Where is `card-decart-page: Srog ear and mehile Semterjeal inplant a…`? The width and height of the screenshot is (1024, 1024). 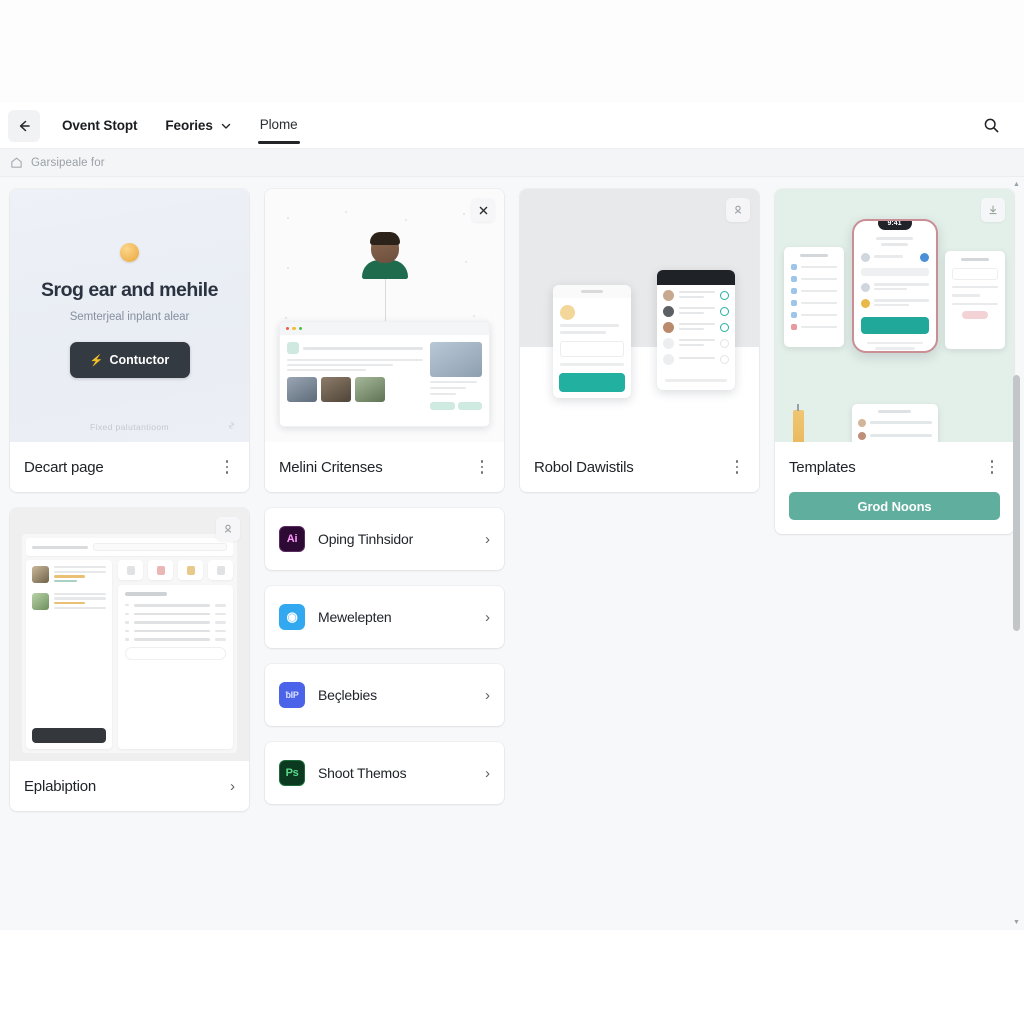 card-decart-page: Srog ear and mehile Semterjeal inplant a… is located at coordinates (129, 340).